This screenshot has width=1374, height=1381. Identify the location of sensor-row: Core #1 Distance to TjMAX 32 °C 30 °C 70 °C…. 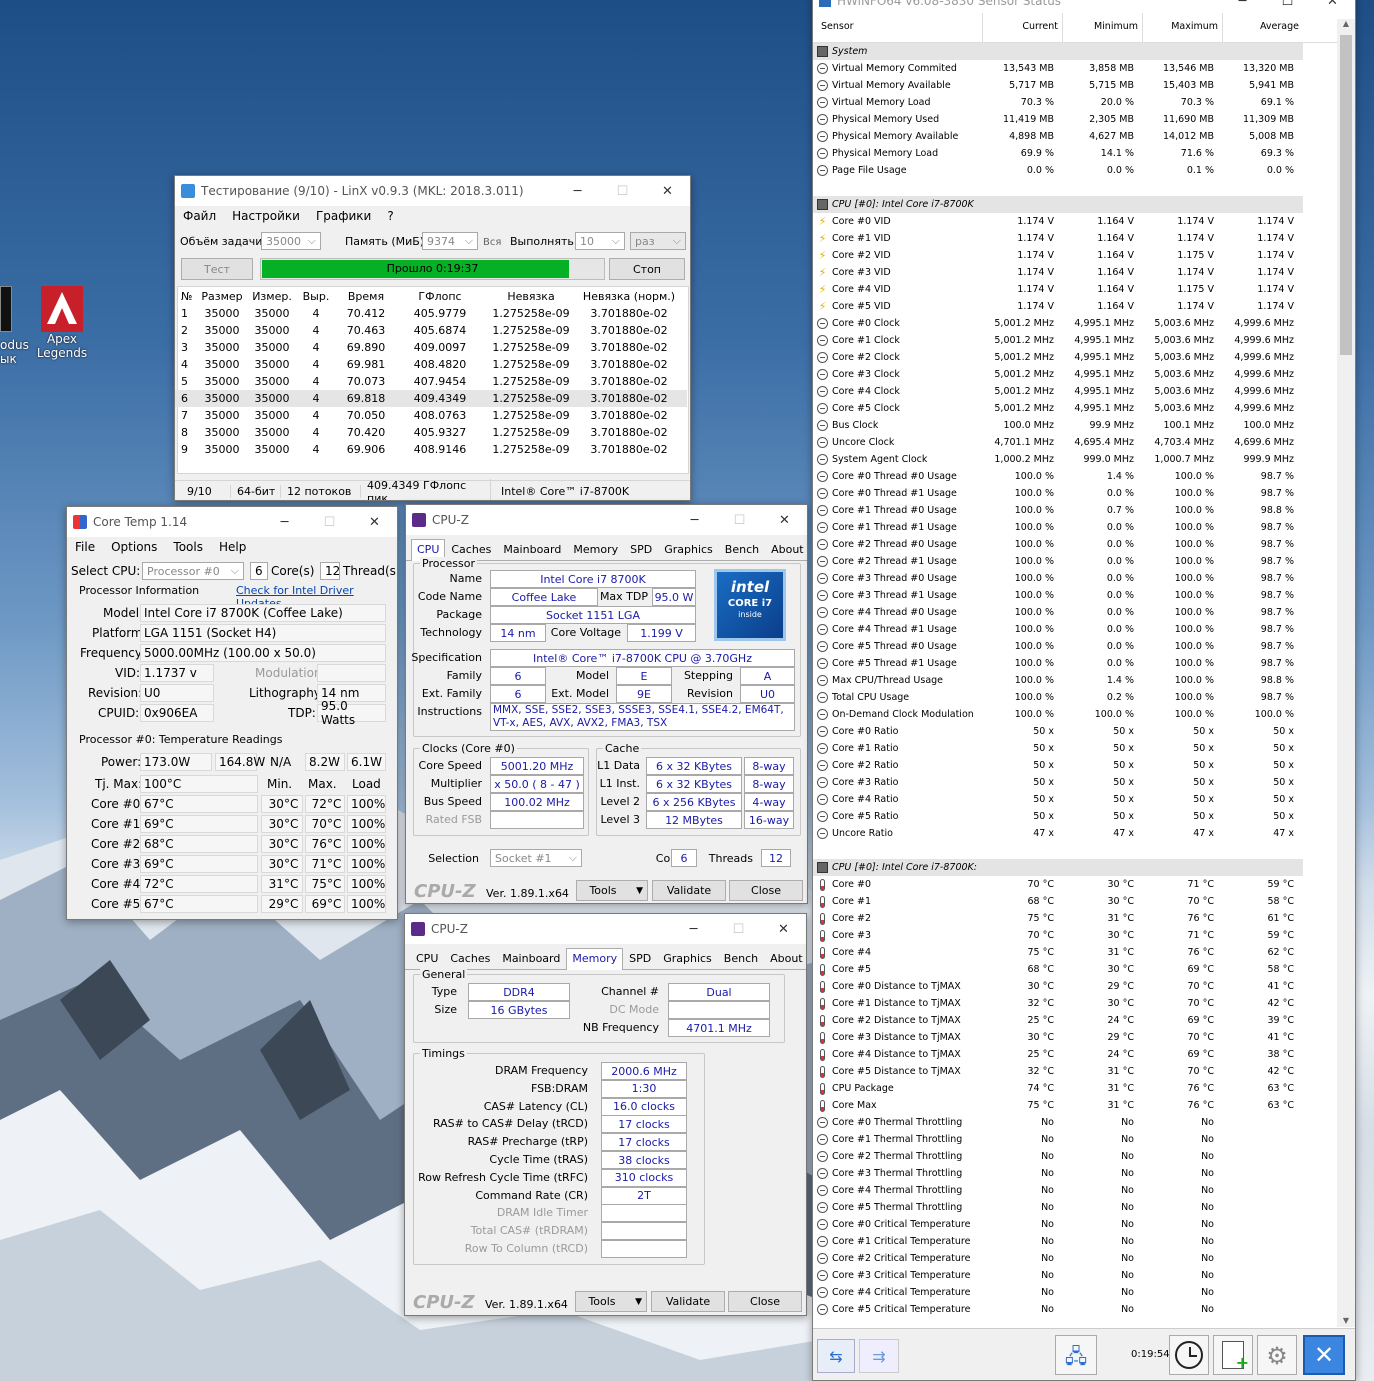
(1073, 1003).